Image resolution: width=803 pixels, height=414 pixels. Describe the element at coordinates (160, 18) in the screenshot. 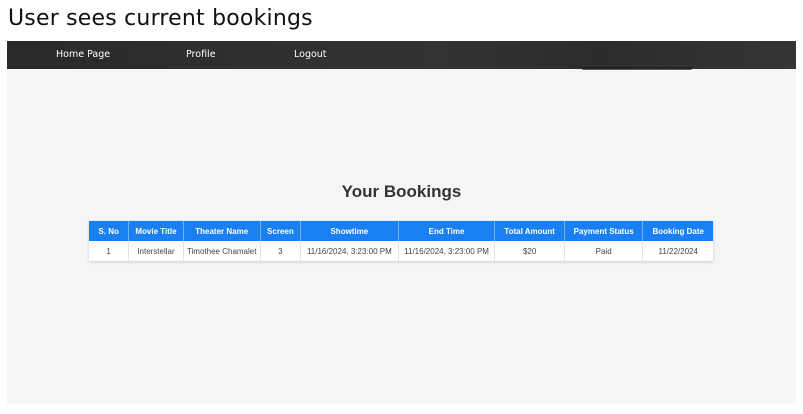

I see `slide-caption: User sees current bookings` at that location.